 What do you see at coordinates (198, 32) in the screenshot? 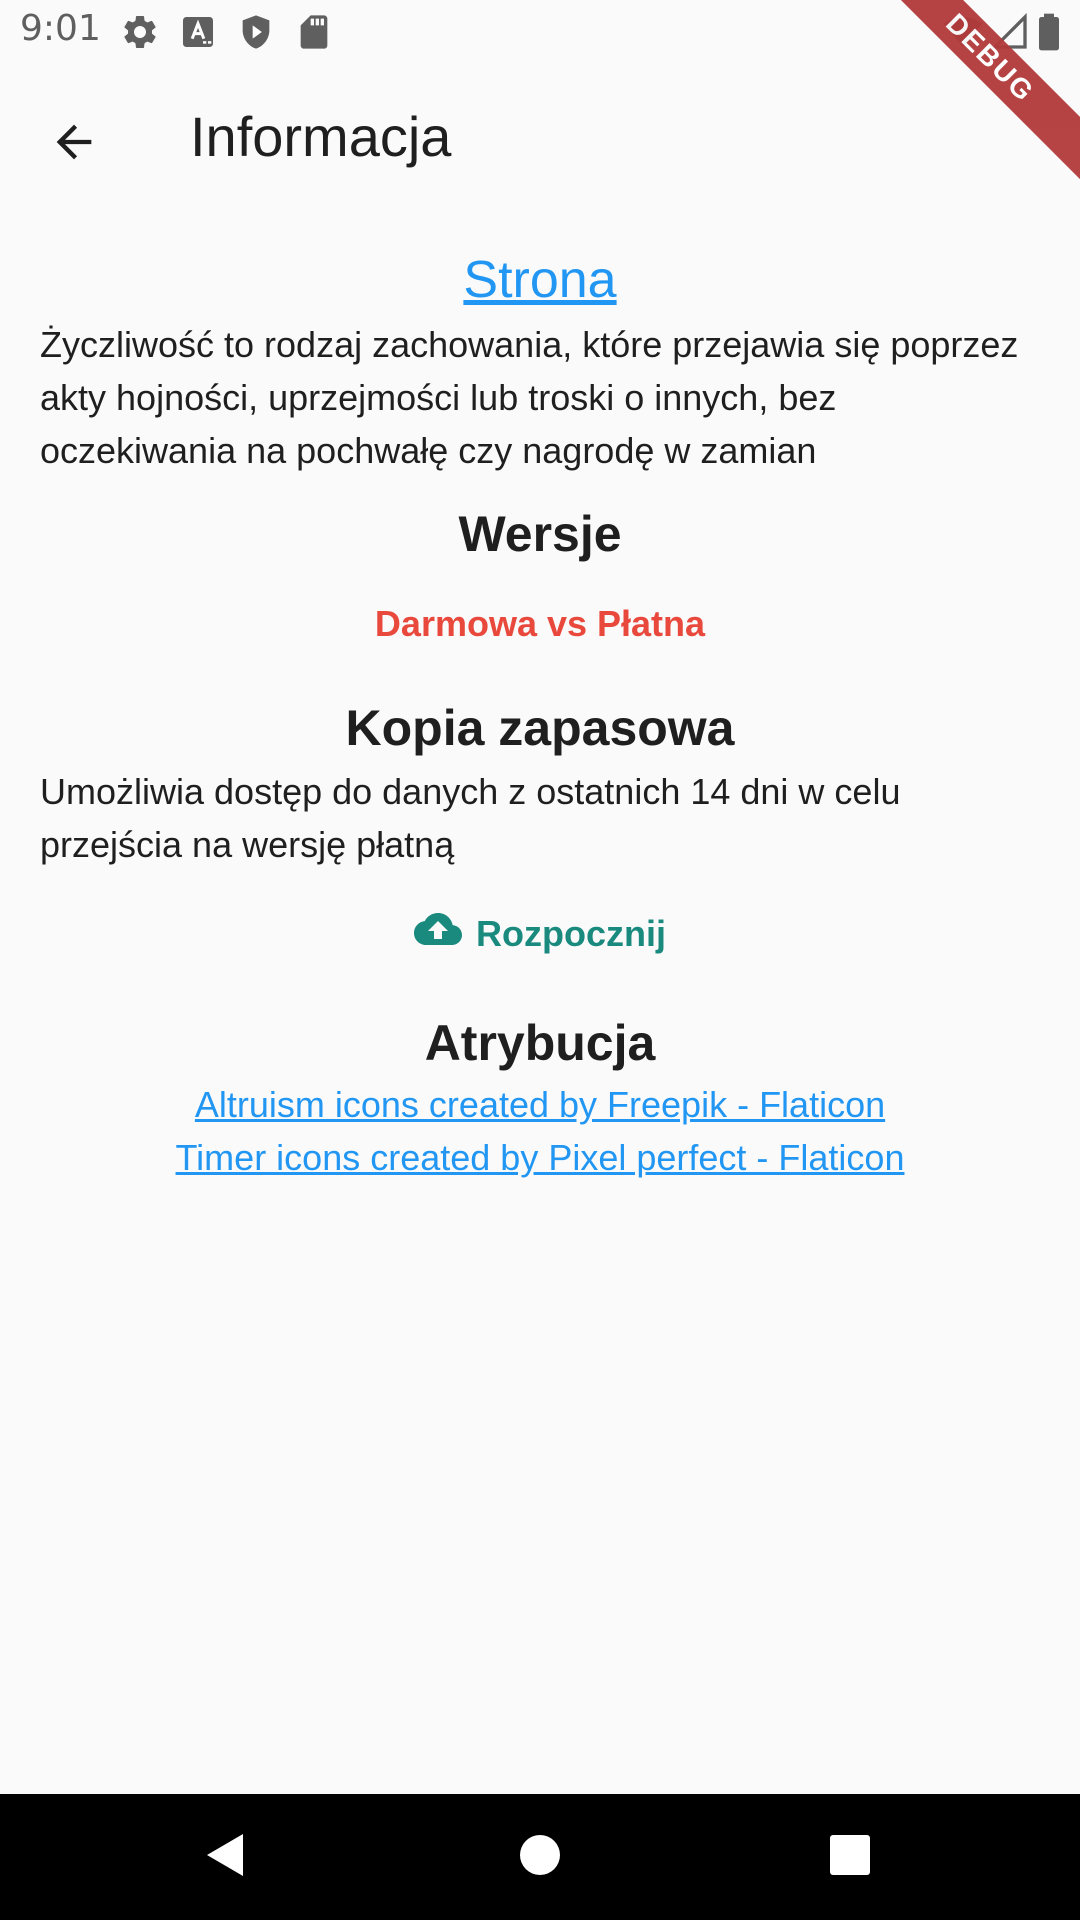
I see `keyboard-a-icon` at bounding box center [198, 32].